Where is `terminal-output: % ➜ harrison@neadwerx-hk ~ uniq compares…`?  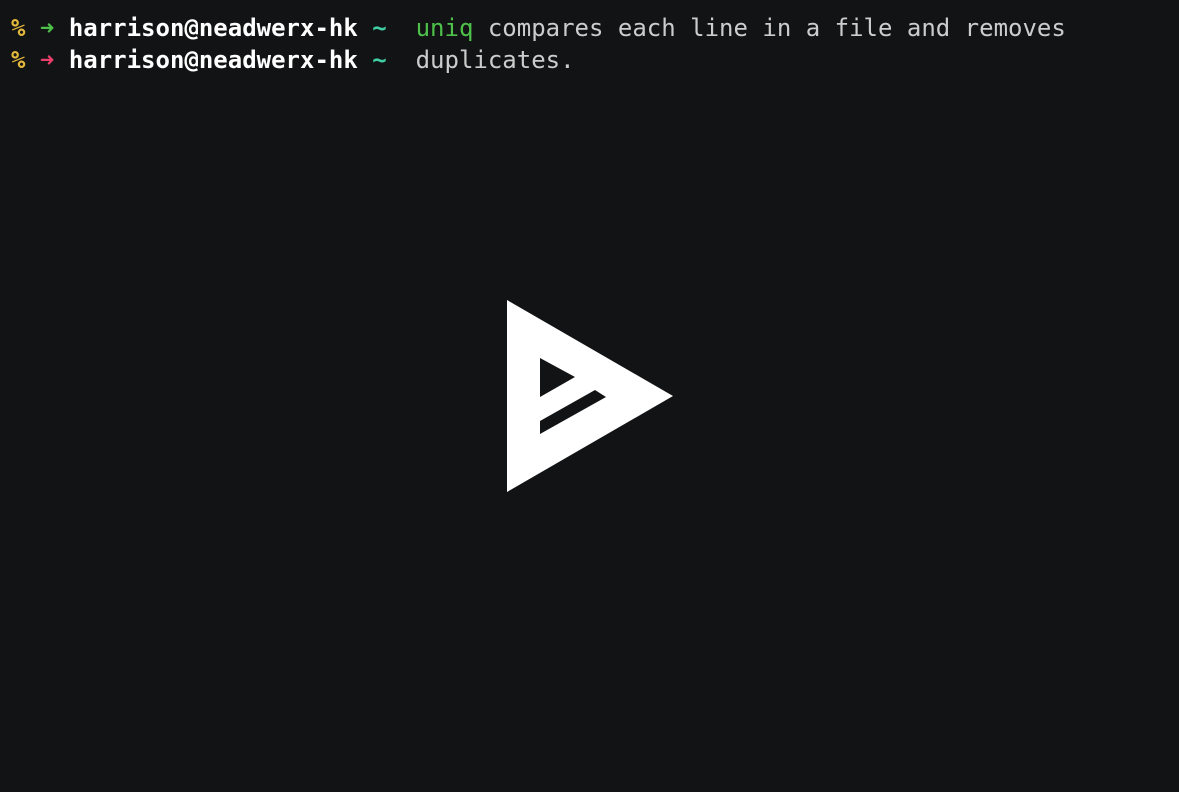
terminal-output: % ➜ harrison@neadwerx-hk ~ uniq compares… is located at coordinates (538, 44).